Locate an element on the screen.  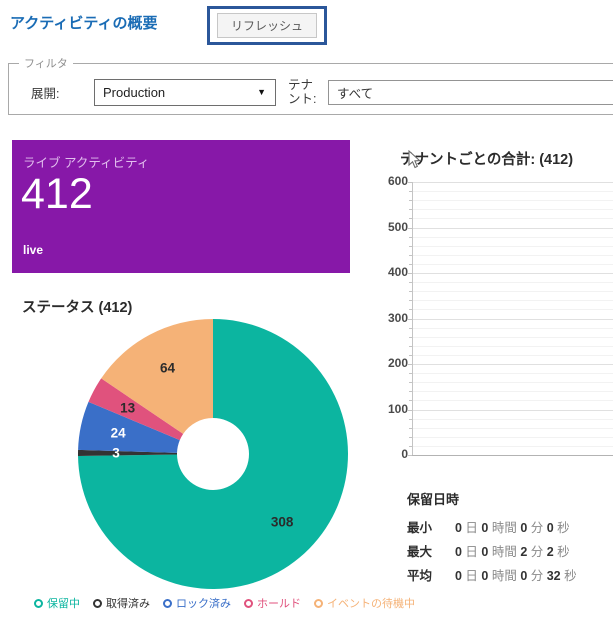
legend-item-0: 保留中 is located at coordinates (57, 603).